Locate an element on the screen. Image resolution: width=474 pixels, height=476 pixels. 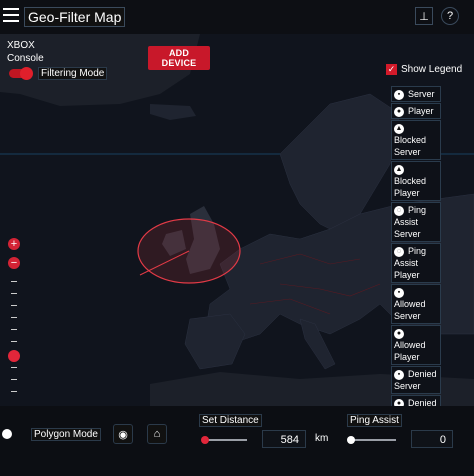
legend-label: Blocked Server is located at coordinates (410, 146).